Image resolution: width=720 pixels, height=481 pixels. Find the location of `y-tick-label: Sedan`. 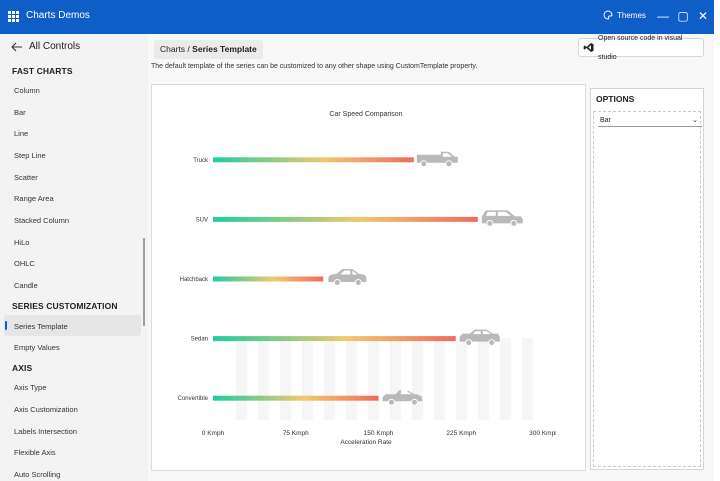

y-tick-label: Sedan is located at coordinates (199, 340).